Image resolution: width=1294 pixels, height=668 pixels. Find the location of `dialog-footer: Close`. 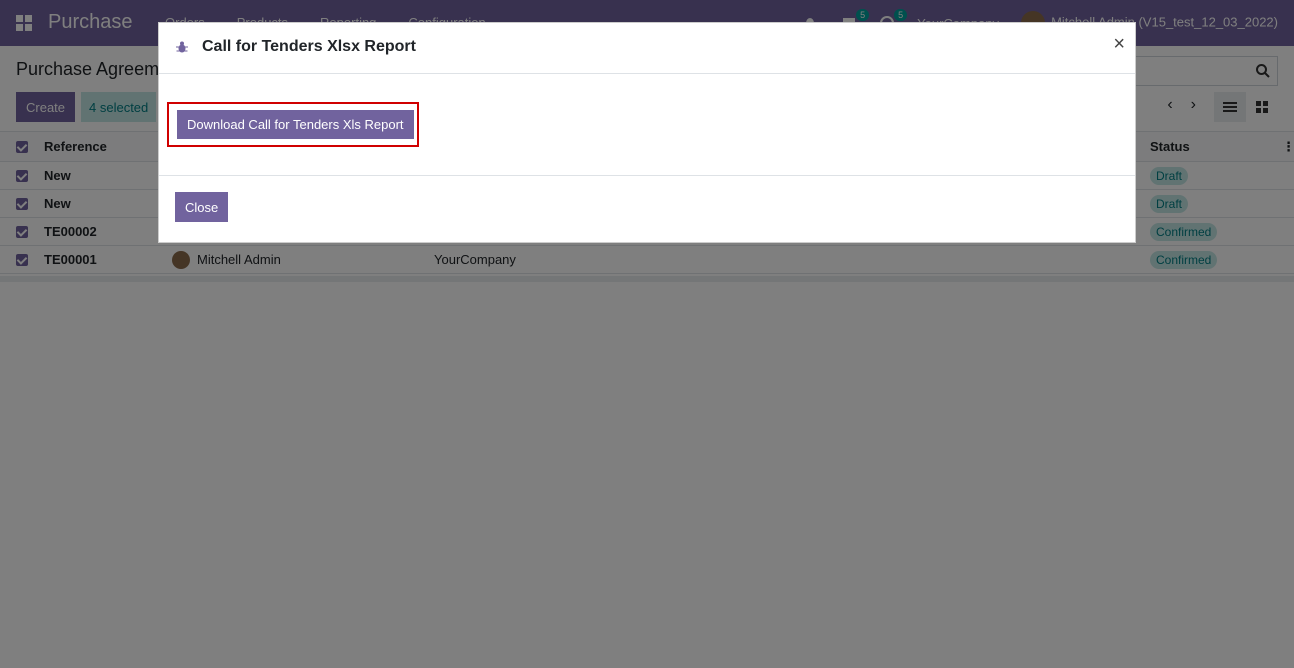

dialog-footer: Close is located at coordinates (647, 209).